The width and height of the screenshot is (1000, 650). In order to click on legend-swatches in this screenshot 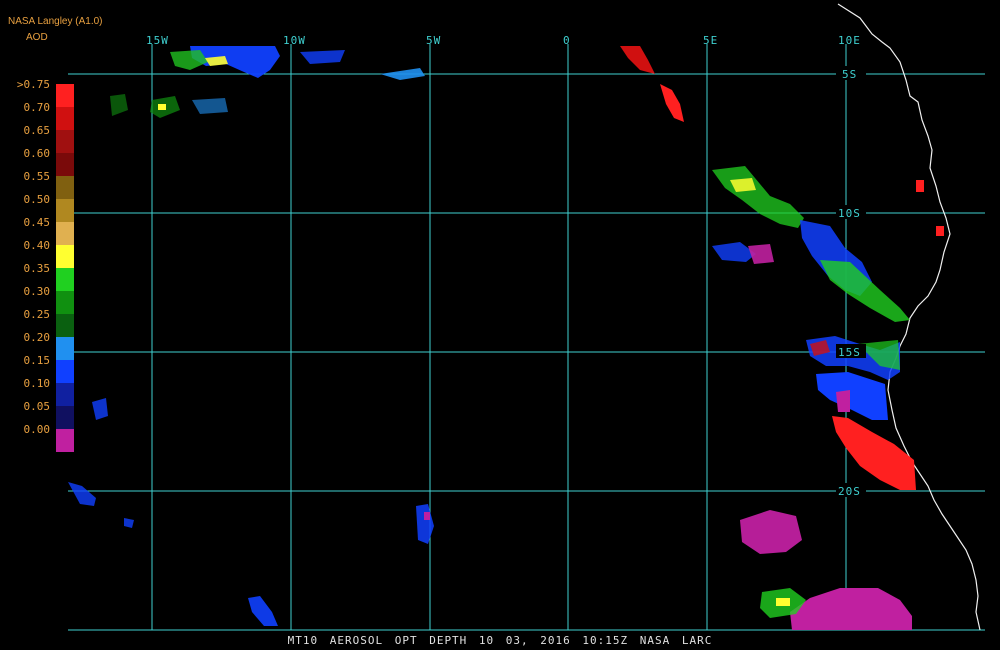, I will do `click(65, 268)`.